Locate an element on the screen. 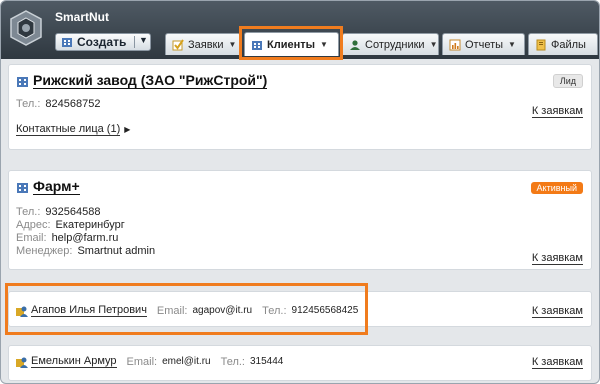  user-icon is located at coordinates (355, 44).